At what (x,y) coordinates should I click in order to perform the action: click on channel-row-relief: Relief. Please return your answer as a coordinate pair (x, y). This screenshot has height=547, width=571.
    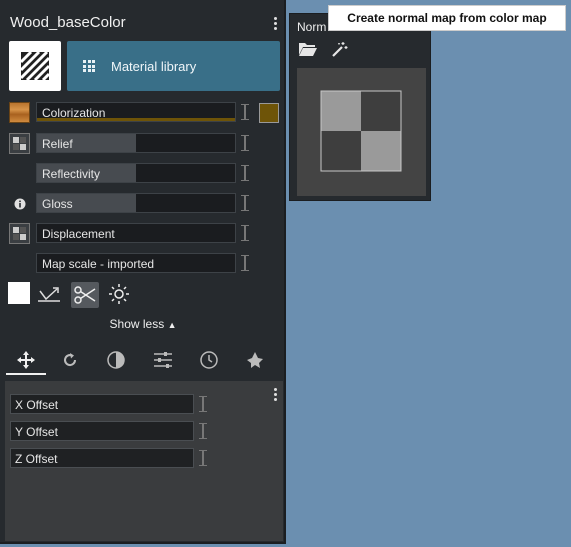
    Looking at the image, I should click on (143, 144).